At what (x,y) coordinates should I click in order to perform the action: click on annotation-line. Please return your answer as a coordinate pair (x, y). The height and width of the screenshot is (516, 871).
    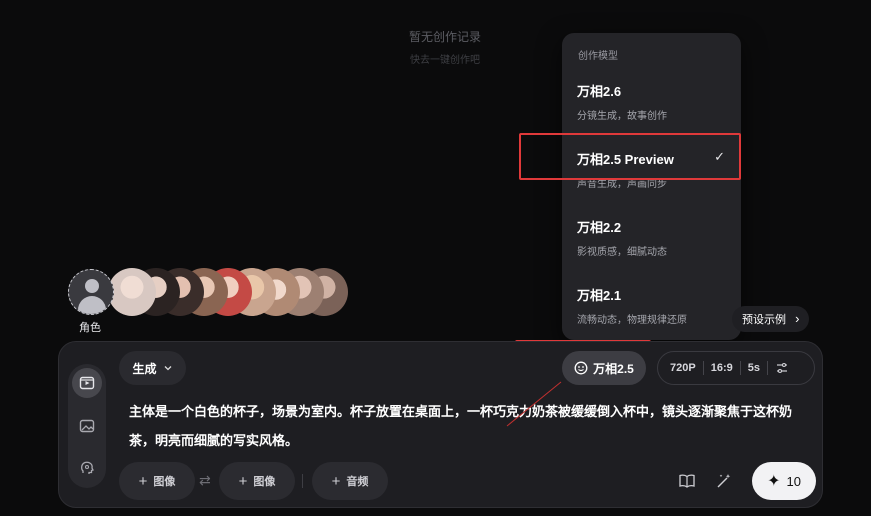
    Looking at the image, I should click on (534, 404).